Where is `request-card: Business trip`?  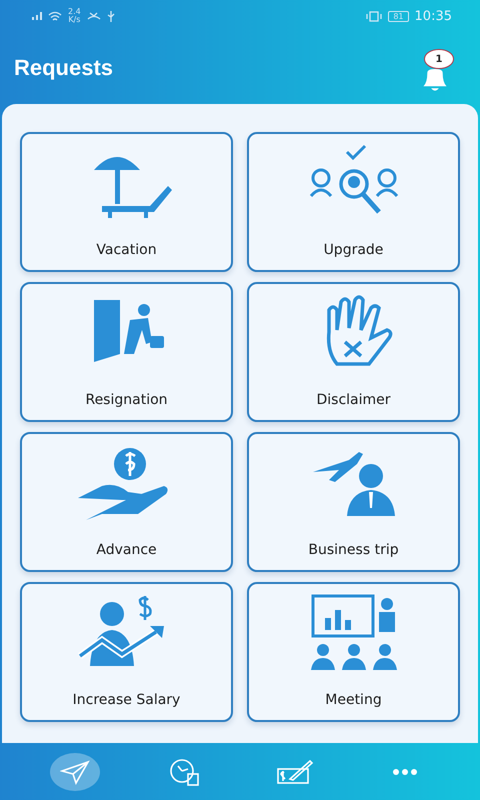
request-card: Business trip is located at coordinates (353, 502).